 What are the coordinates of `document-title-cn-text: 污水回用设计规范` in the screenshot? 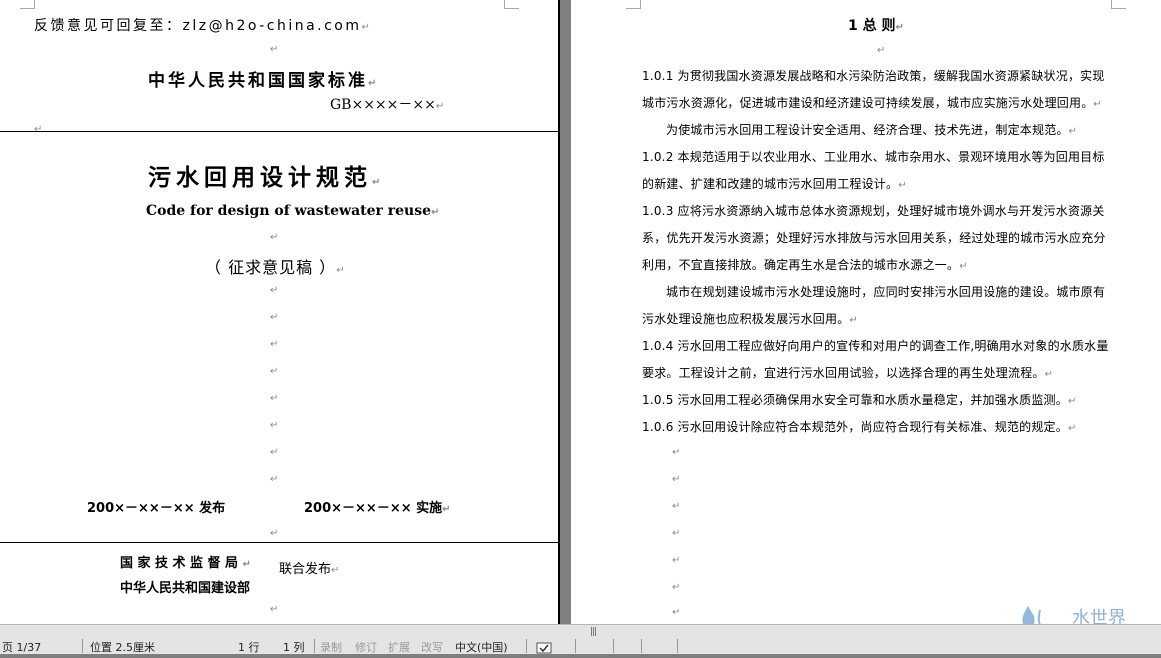 It's located at (260, 178).